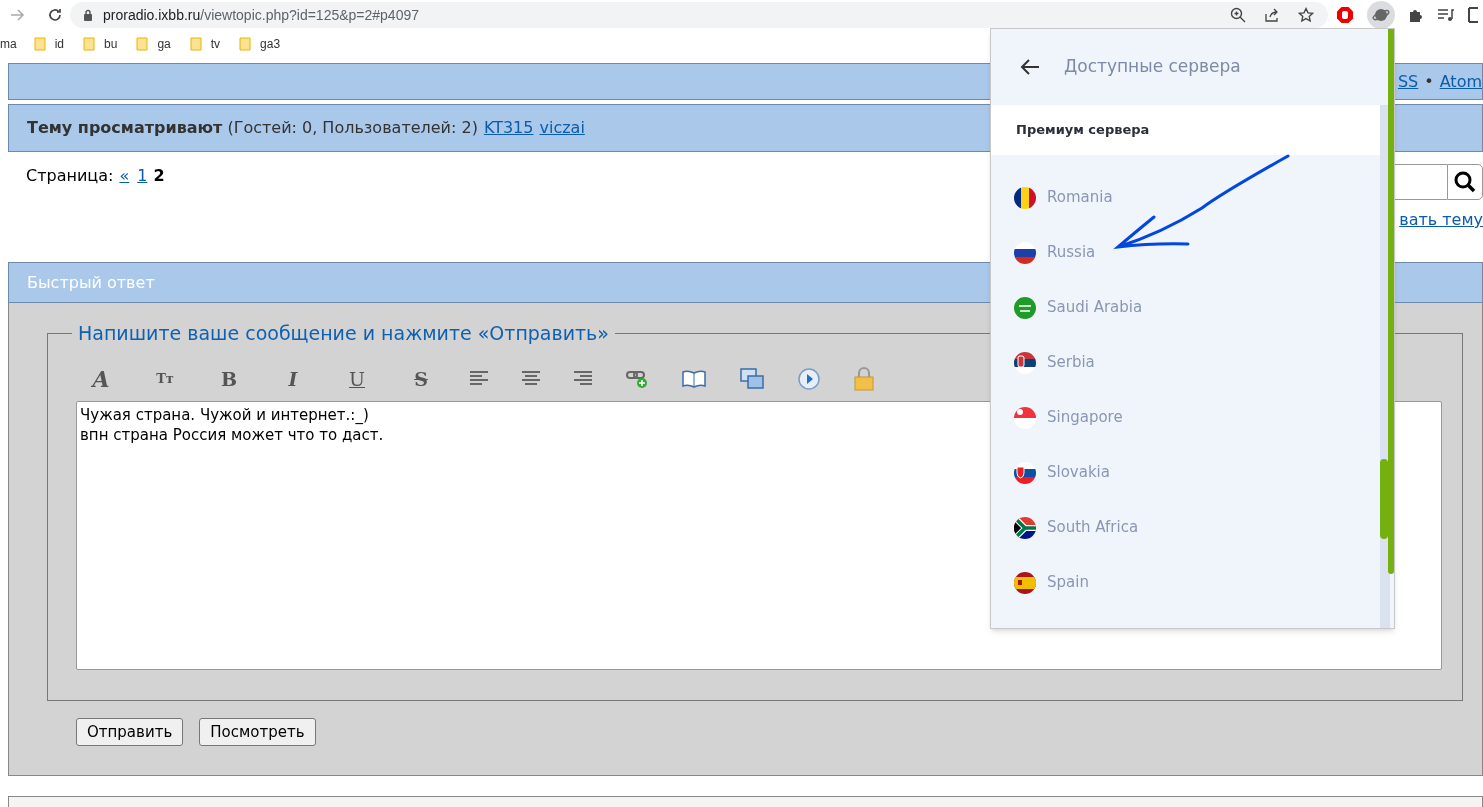 This screenshot has height=807, width=1483. I want to click on search-button, so click(1465, 182).